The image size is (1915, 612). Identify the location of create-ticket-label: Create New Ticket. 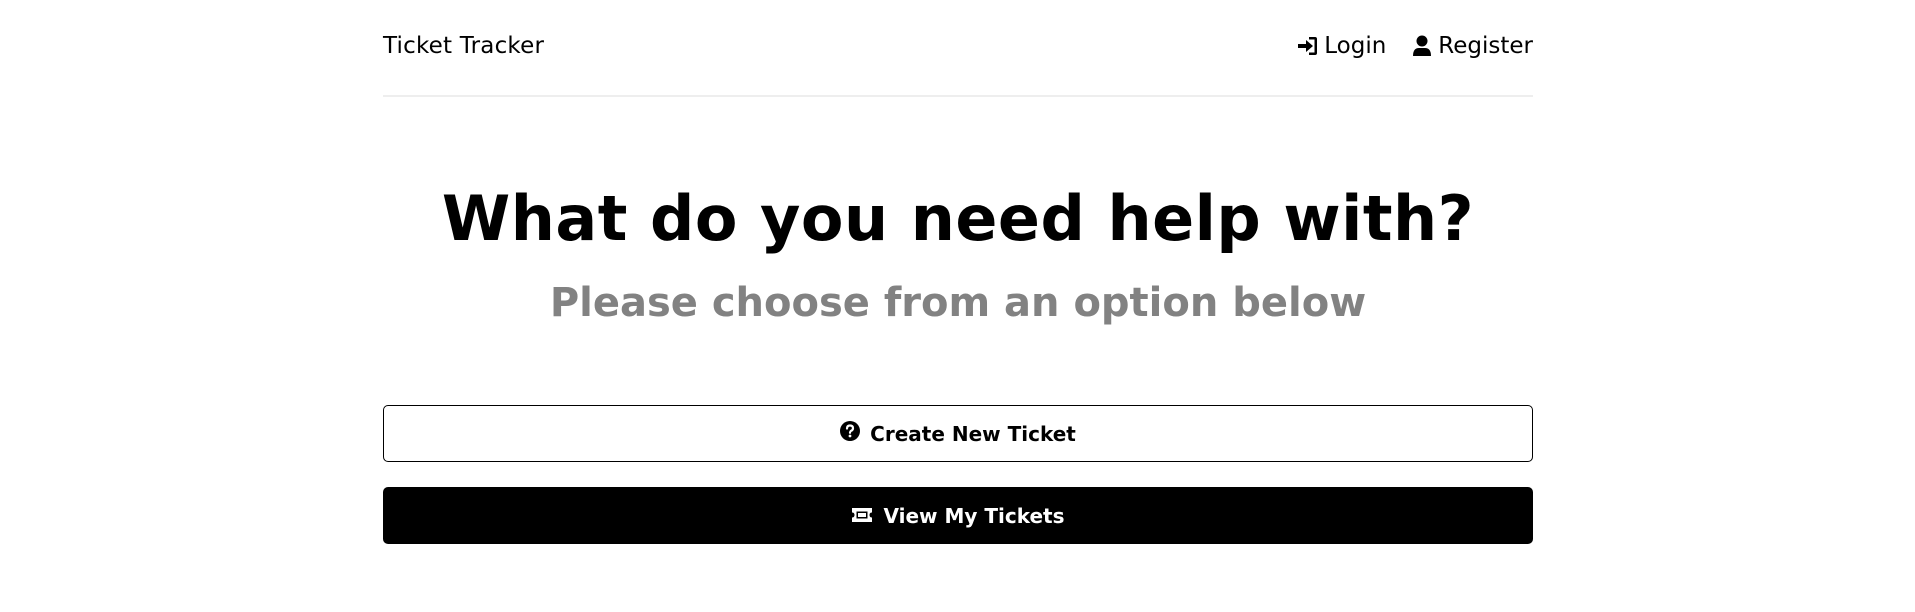
(973, 433).